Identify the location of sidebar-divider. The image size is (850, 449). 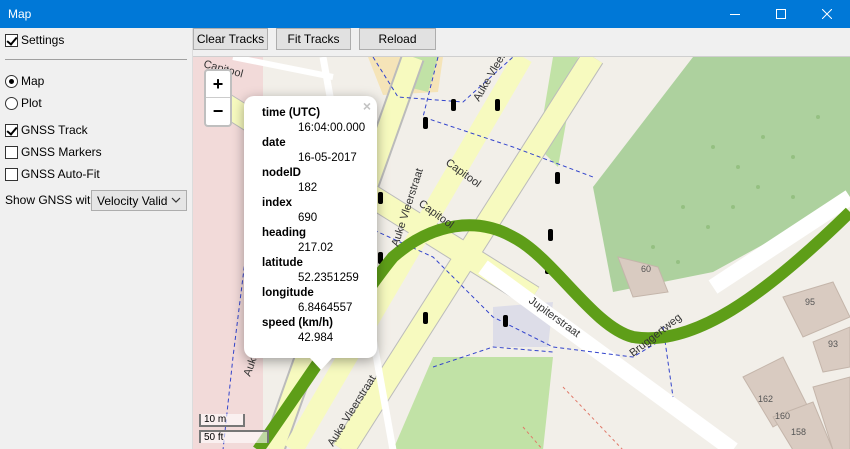
(96, 59).